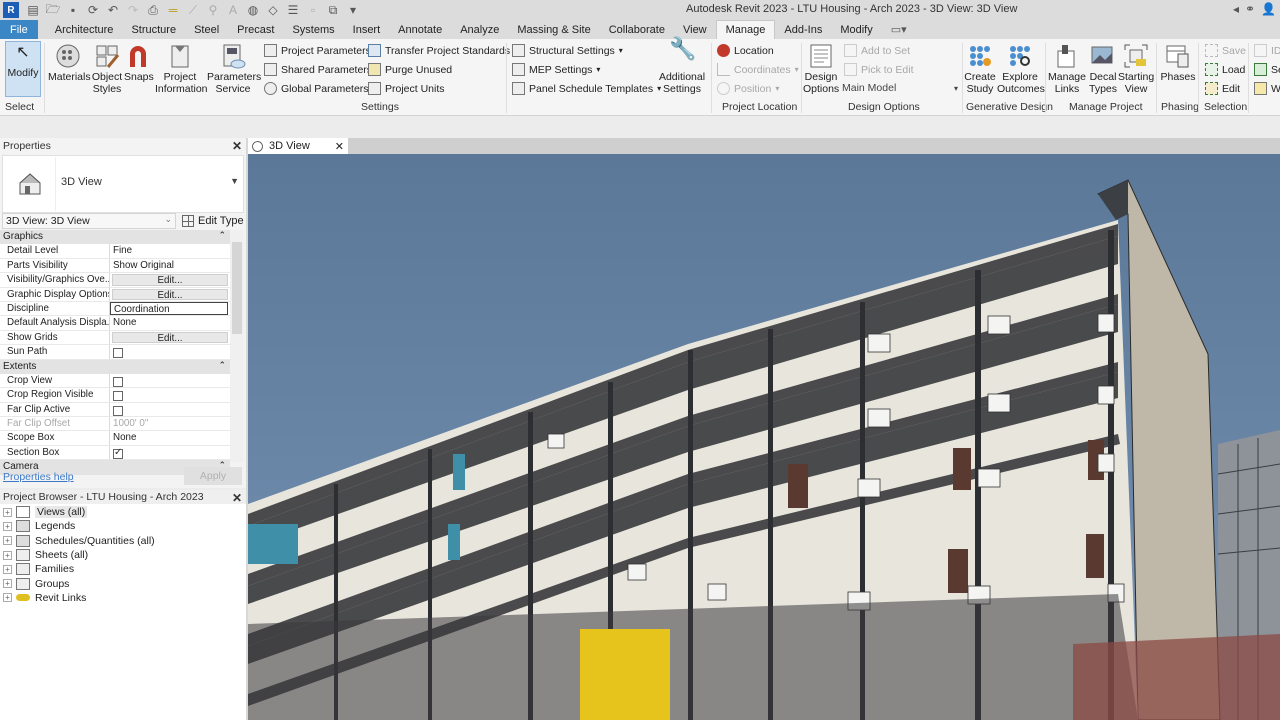  What do you see at coordinates (353, 10) in the screenshot?
I see `customize-icon: ▾` at bounding box center [353, 10].